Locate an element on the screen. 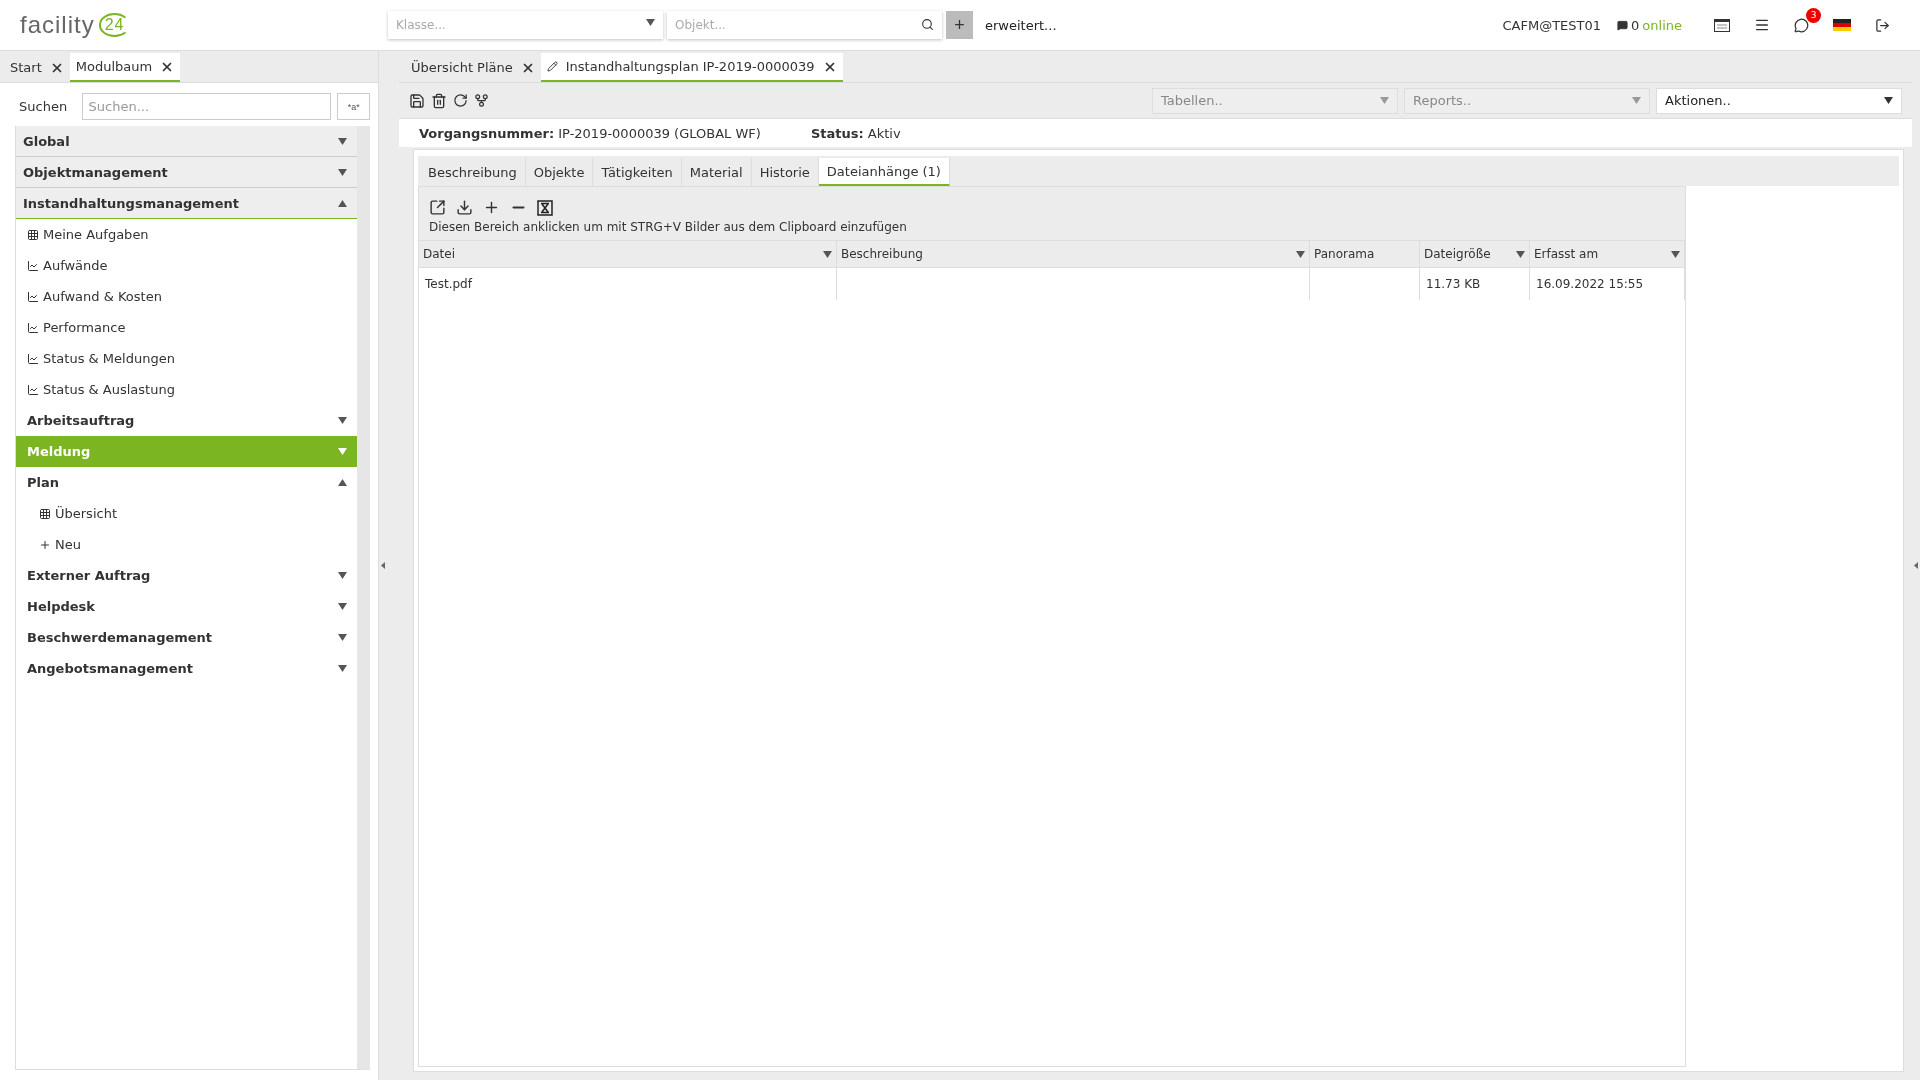 The height and width of the screenshot is (1080, 1920). excel-export-icon is located at coordinates (545, 207).